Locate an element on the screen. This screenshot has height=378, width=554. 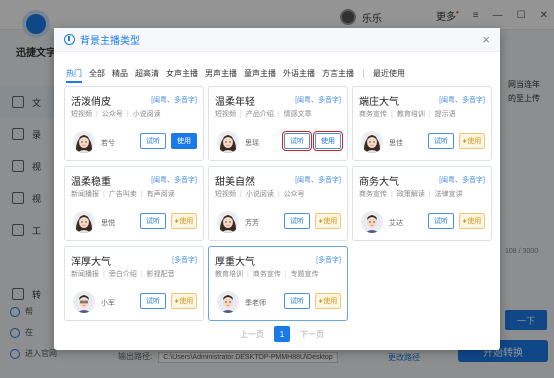
tab-0: 热门 is located at coordinates (74, 75).